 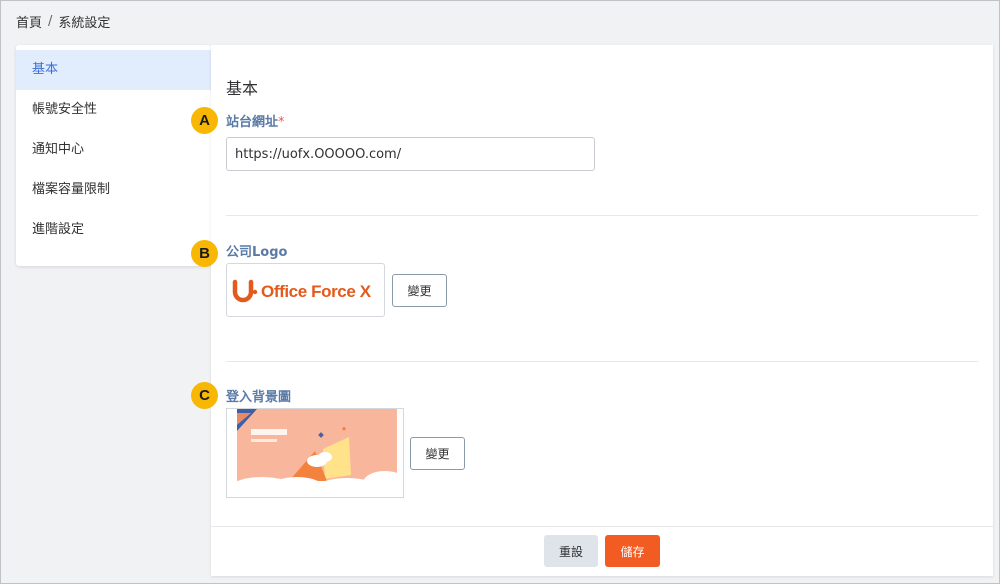 What do you see at coordinates (437, 453) in the screenshot?
I see `change-background-button: 變更` at bounding box center [437, 453].